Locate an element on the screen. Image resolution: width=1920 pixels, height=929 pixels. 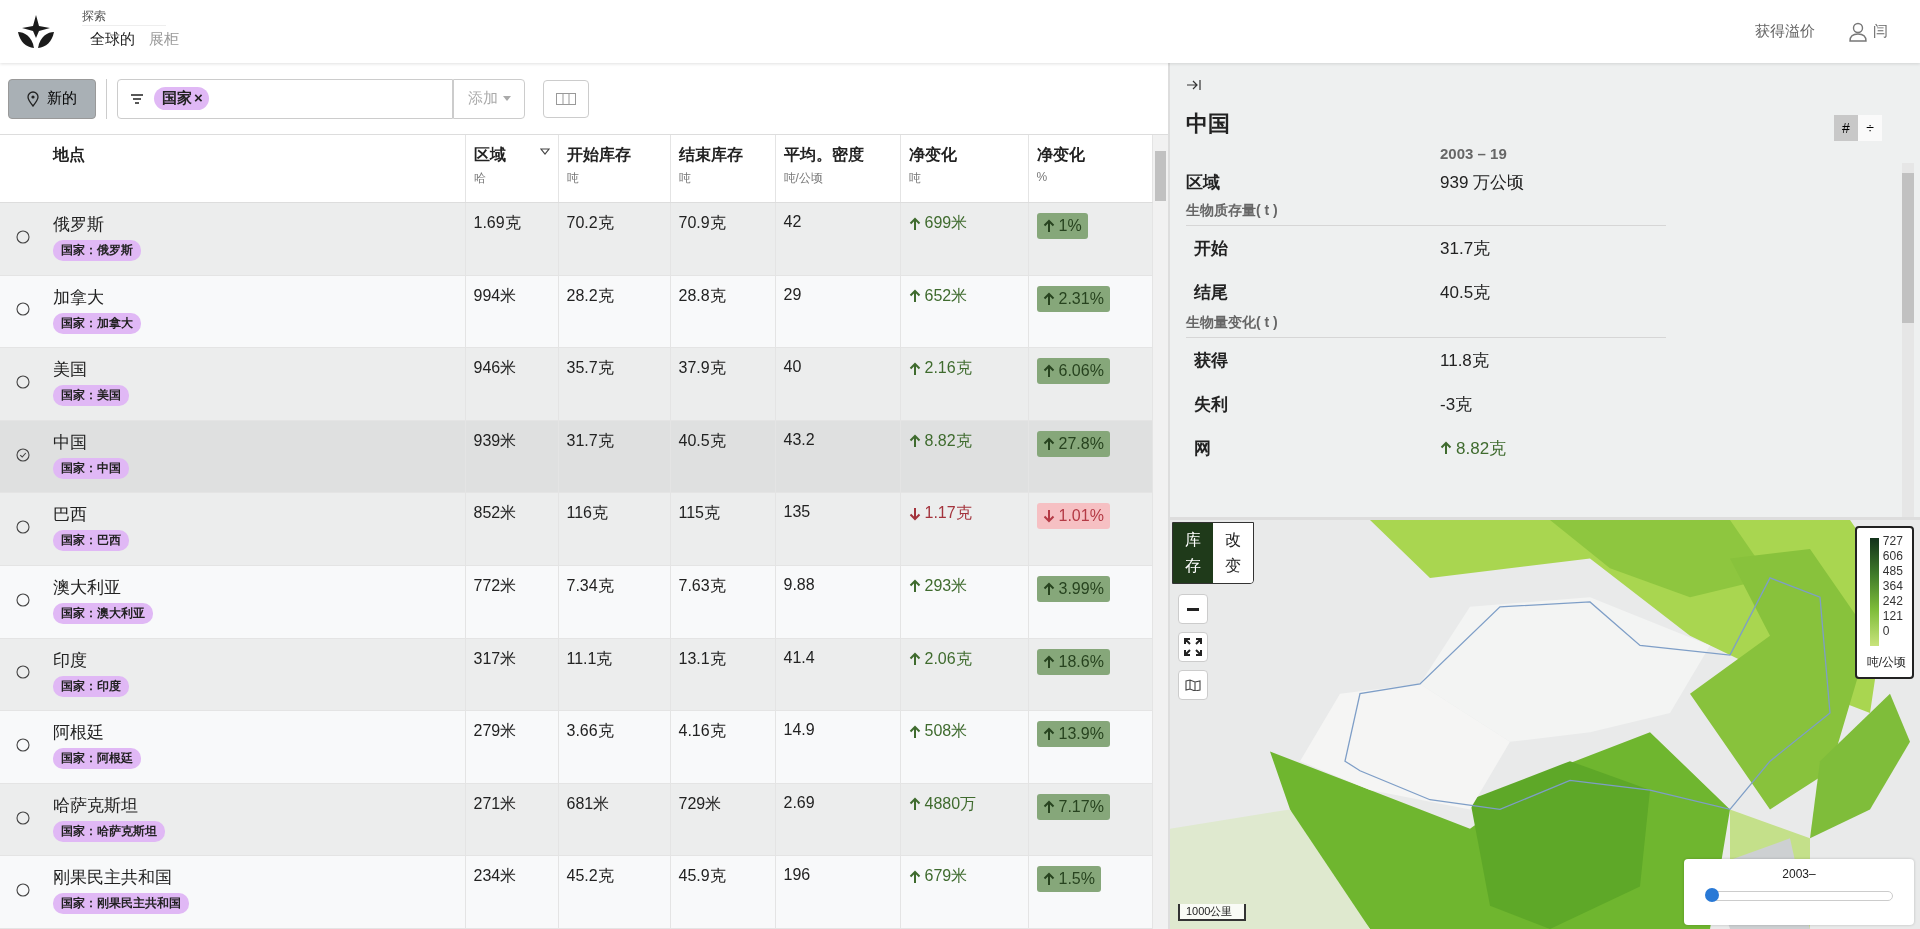
section-label: 探索 is located at coordinates (124, 17).